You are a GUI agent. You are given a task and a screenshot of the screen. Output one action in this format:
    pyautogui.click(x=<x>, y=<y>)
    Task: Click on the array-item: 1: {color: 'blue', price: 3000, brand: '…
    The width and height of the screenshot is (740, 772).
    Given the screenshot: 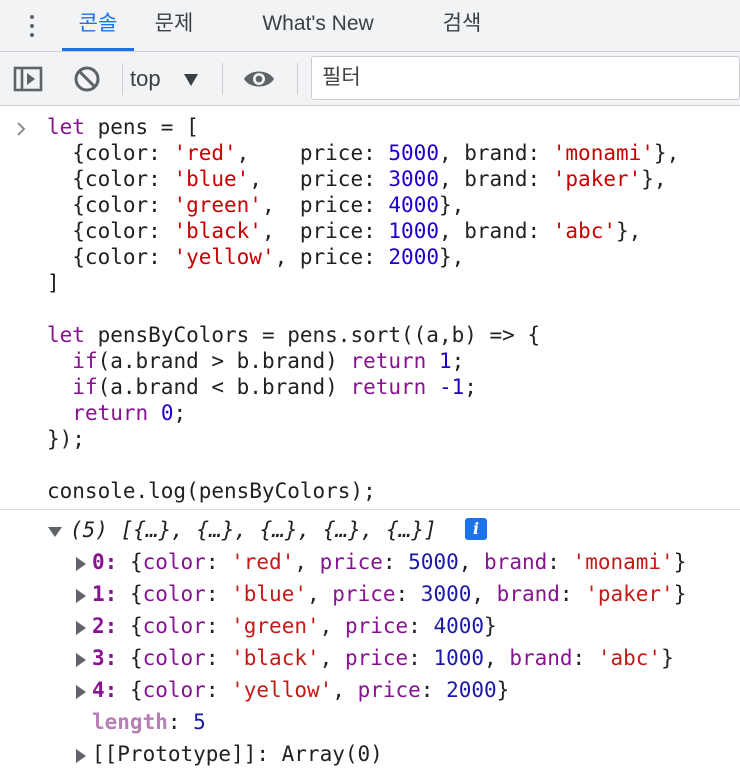 What is the action you would take?
    pyautogui.click(x=389, y=594)
    